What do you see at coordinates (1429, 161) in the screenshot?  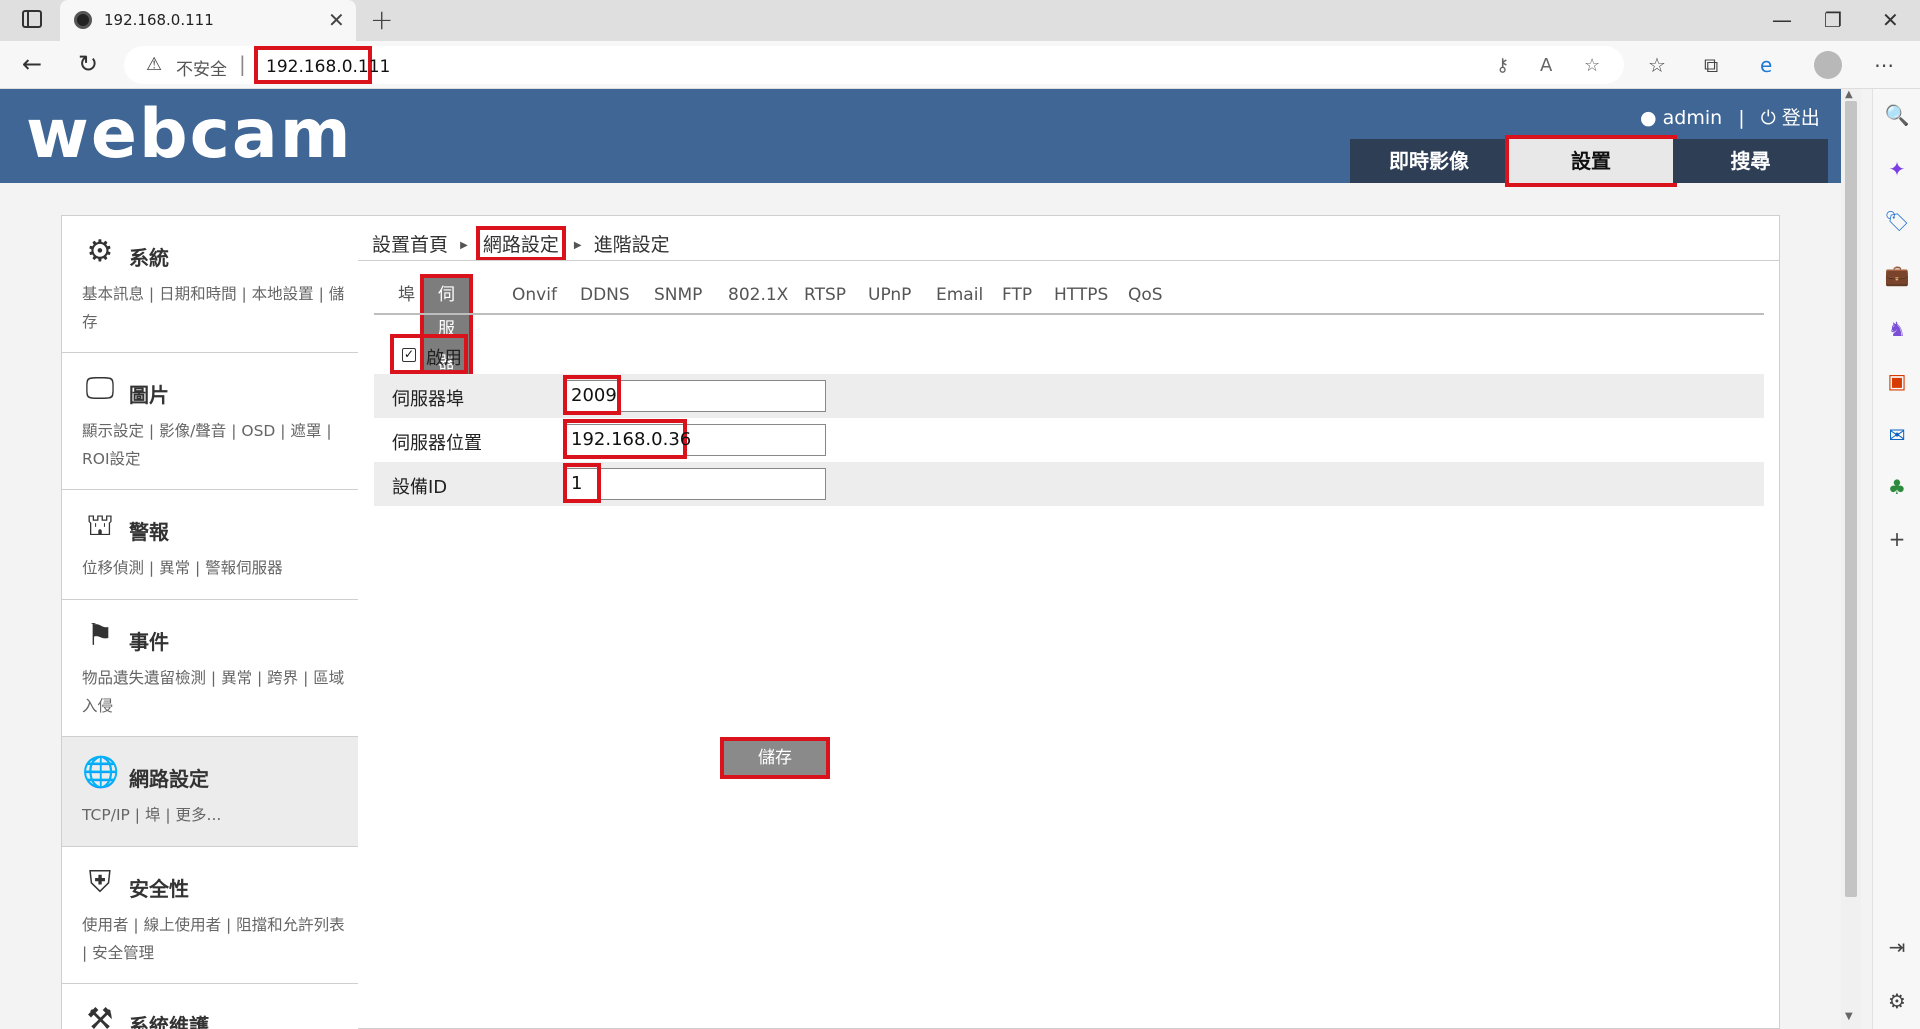 I see `tab-live-view: 即時影像` at bounding box center [1429, 161].